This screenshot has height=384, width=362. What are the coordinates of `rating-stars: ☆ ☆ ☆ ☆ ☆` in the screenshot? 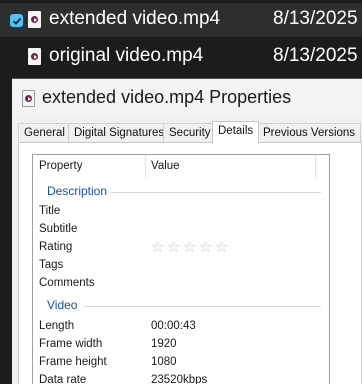 It's located at (190, 247).